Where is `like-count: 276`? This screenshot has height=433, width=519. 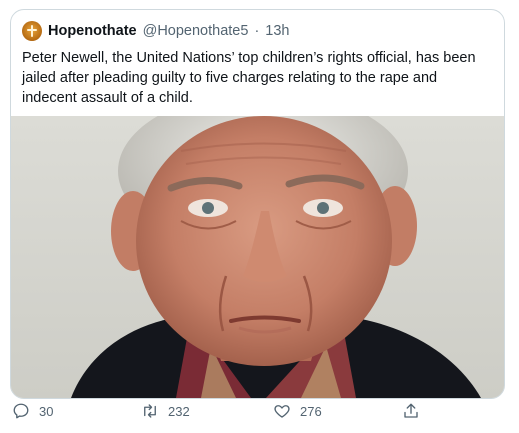 like-count: 276 is located at coordinates (311, 411).